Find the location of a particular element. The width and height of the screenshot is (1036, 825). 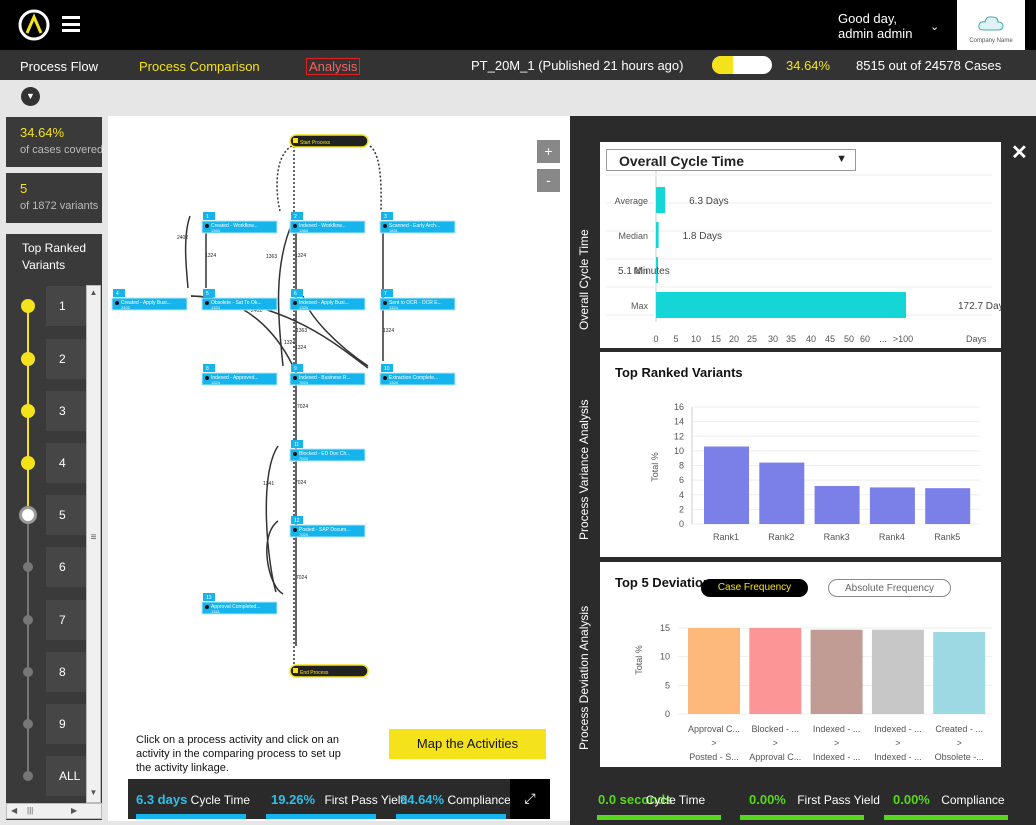

activity-node: 11Blocked - ED Doc Ch...7024 is located at coordinates (327, 451).